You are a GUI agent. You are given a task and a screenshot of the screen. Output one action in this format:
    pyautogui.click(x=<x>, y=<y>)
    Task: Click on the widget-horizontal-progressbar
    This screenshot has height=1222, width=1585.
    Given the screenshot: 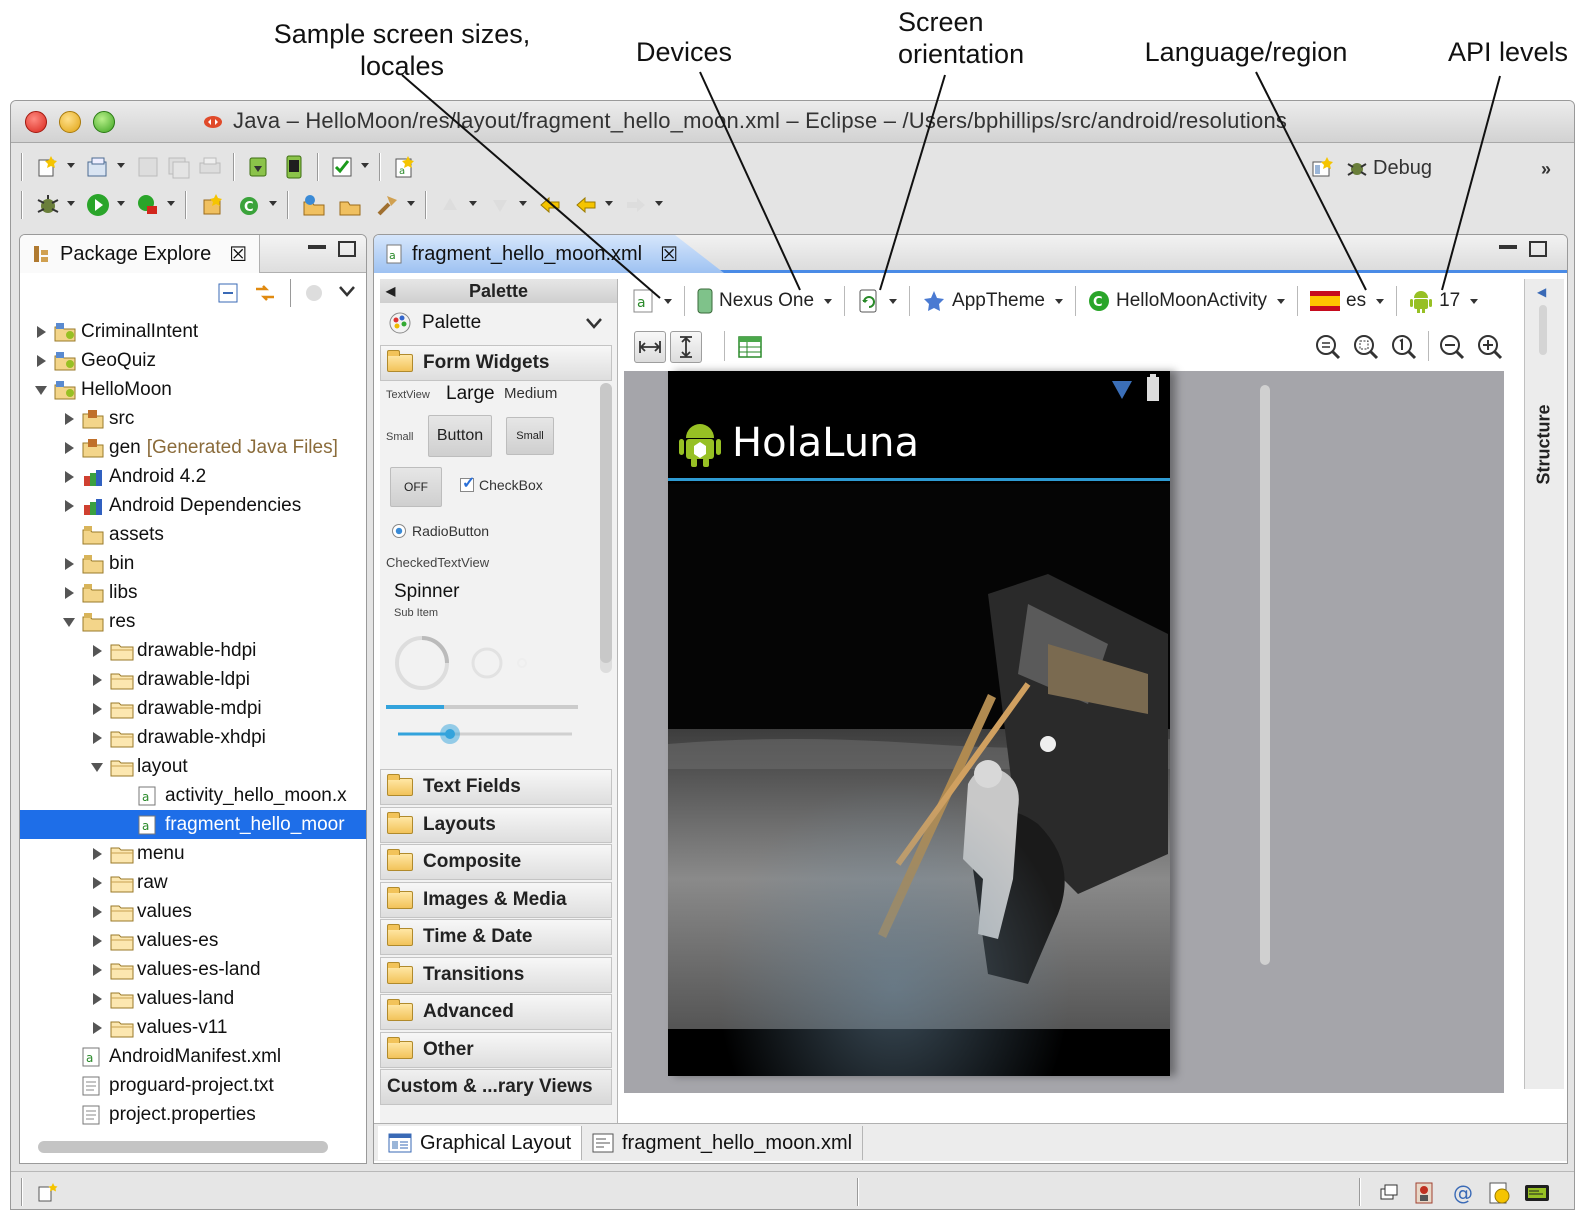 What is the action you would take?
    pyautogui.click(x=482, y=707)
    